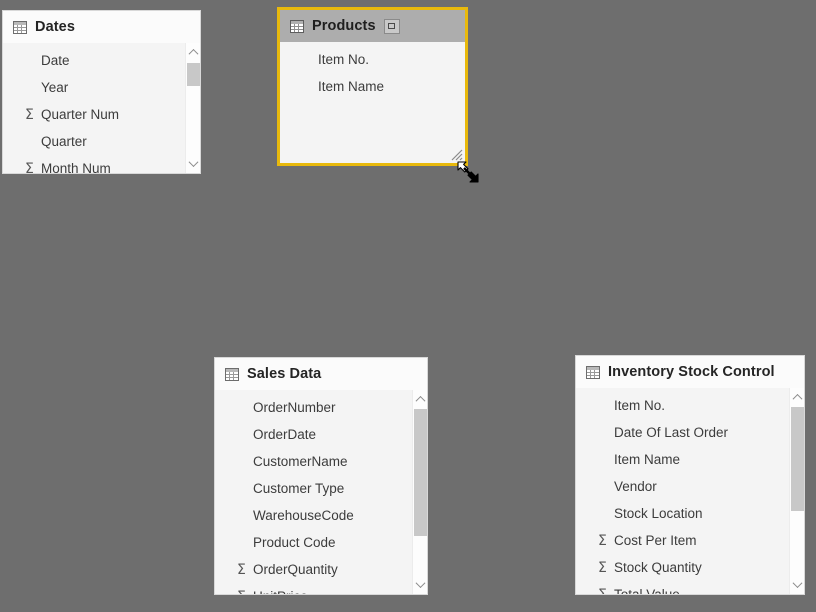 This screenshot has height=612, width=816. Describe the element at coordinates (658, 513) in the screenshot. I see `field-label: Stock Location` at that location.